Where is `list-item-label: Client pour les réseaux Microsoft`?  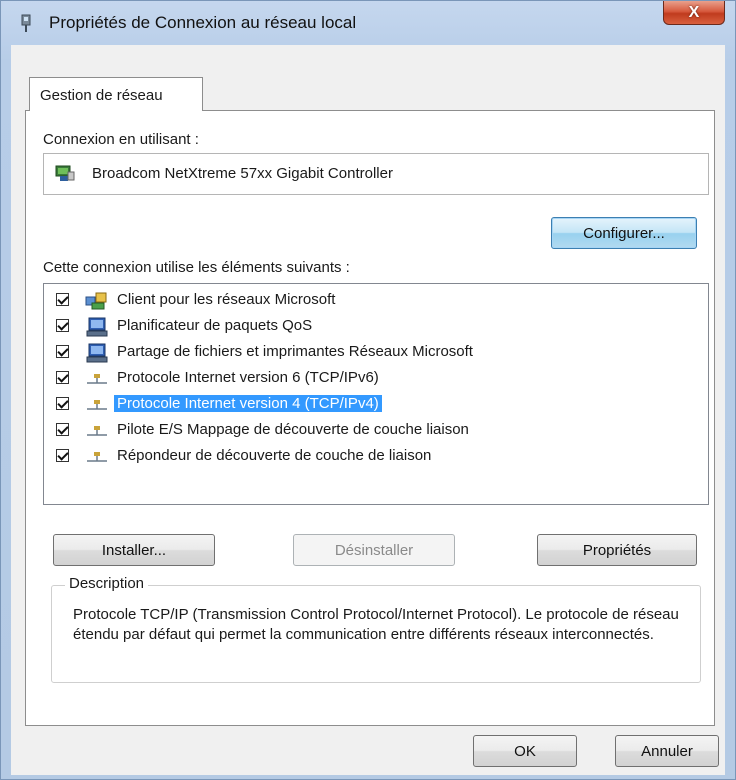
list-item-label: Client pour les réseaux Microsoft is located at coordinates (226, 299).